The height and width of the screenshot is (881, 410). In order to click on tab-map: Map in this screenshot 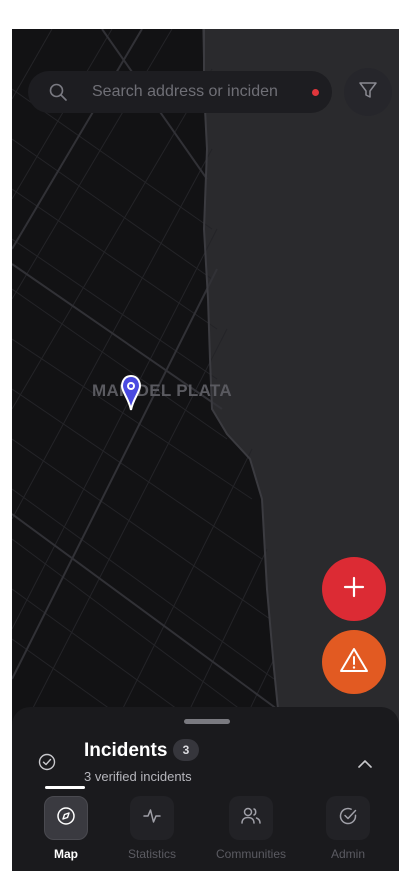, I will do `click(66, 831)`.